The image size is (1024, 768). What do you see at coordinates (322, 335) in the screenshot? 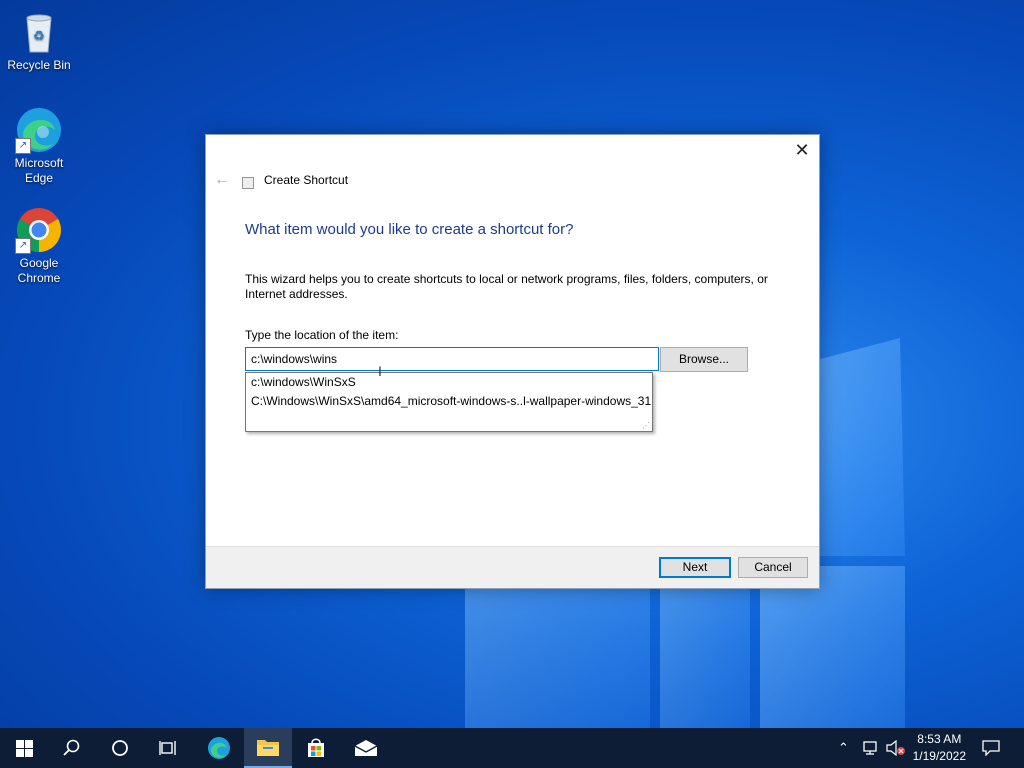
I see `location-label: Type the location of the item:` at bounding box center [322, 335].